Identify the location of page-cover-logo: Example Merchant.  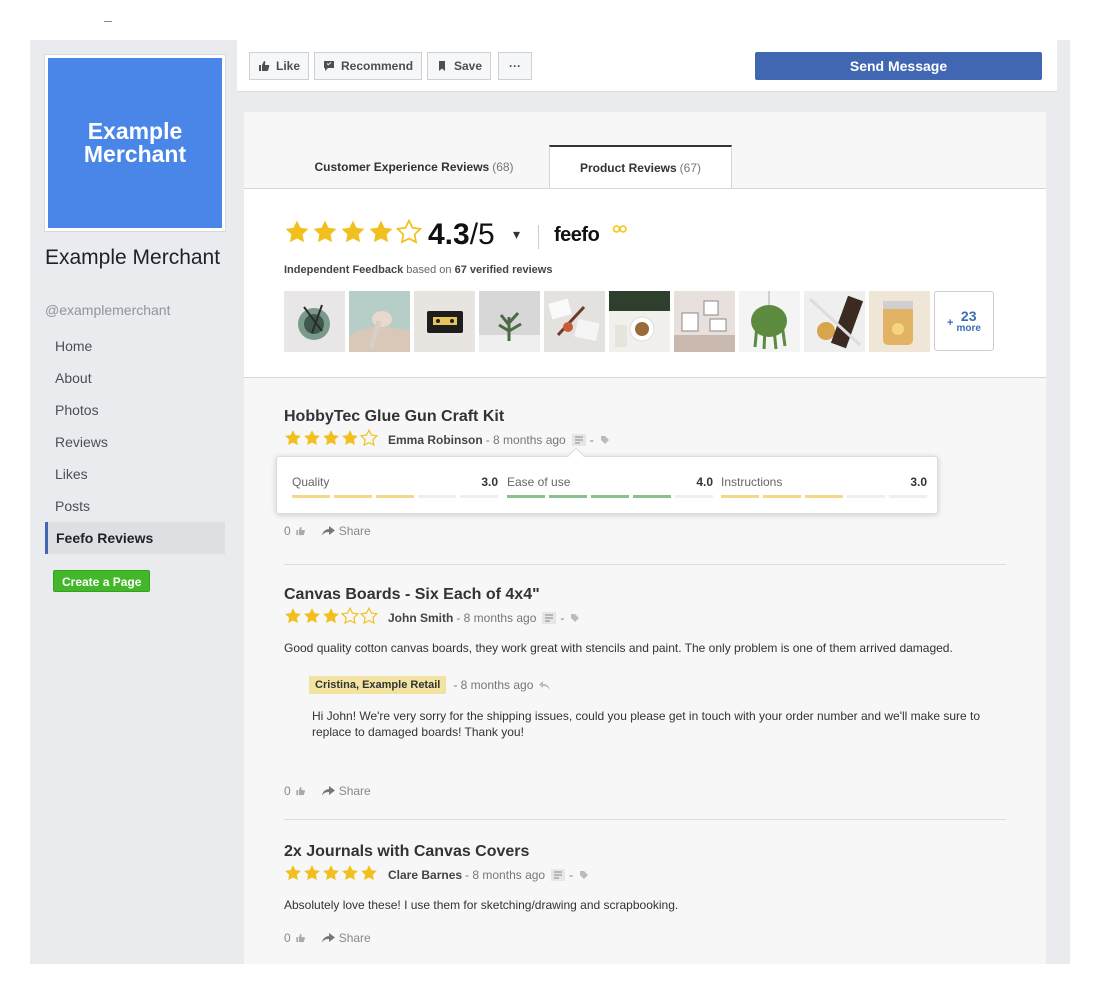
(135, 143).